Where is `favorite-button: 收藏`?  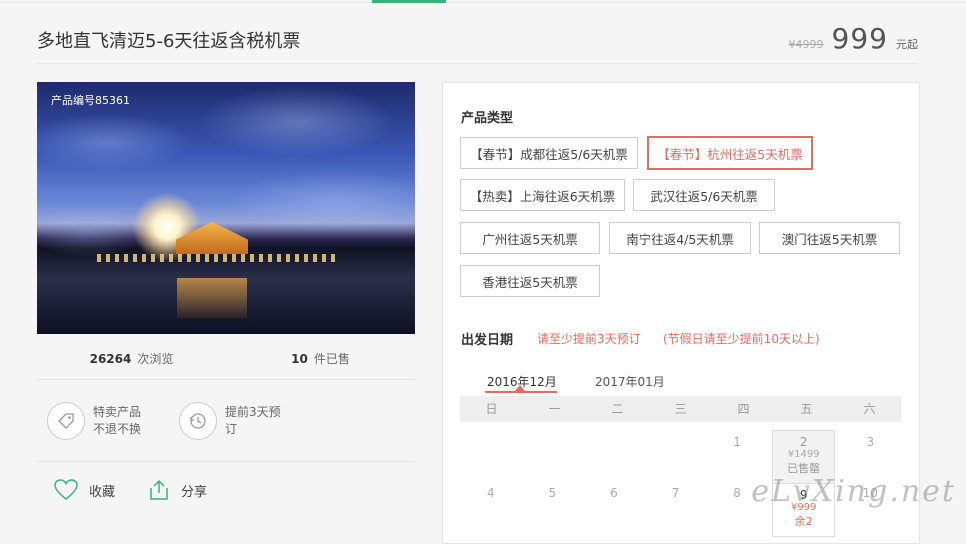
favorite-button: 收藏 is located at coordinates (84, 490).